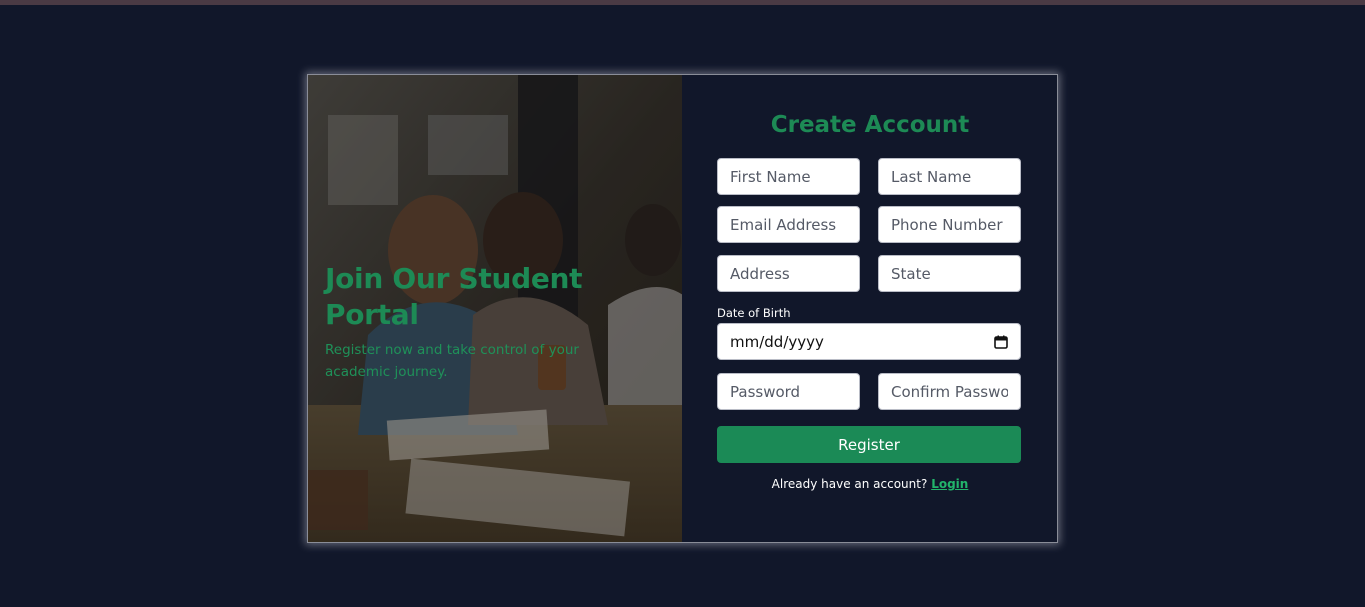  Describe the element at coordinates (777, 341) in the screenshot. I see `dob-value: mm/dd/yyyy` at that location.